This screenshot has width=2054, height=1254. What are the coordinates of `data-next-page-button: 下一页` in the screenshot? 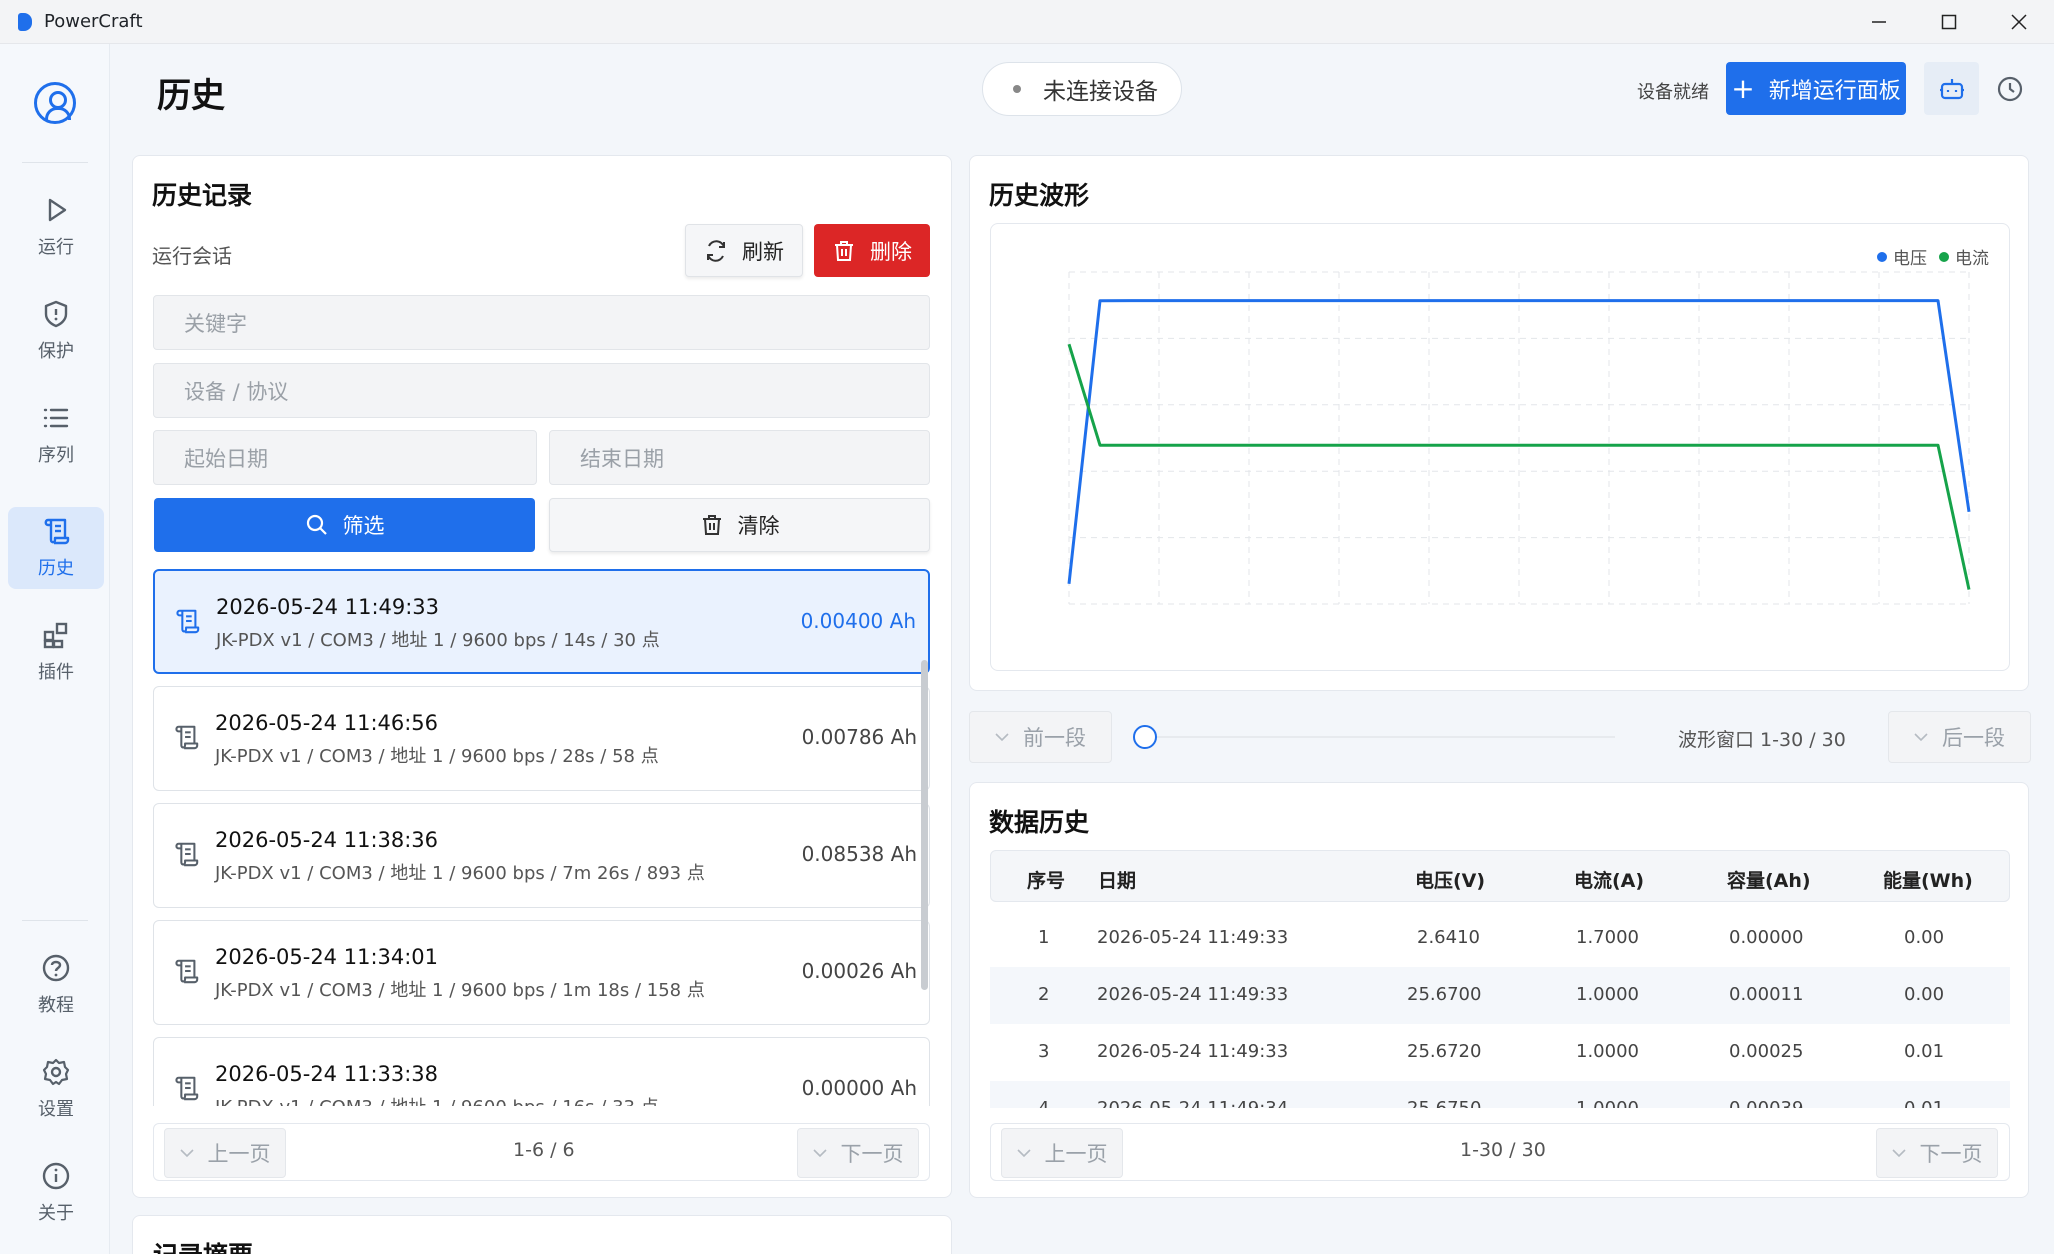 It's located at (1937, 1153).